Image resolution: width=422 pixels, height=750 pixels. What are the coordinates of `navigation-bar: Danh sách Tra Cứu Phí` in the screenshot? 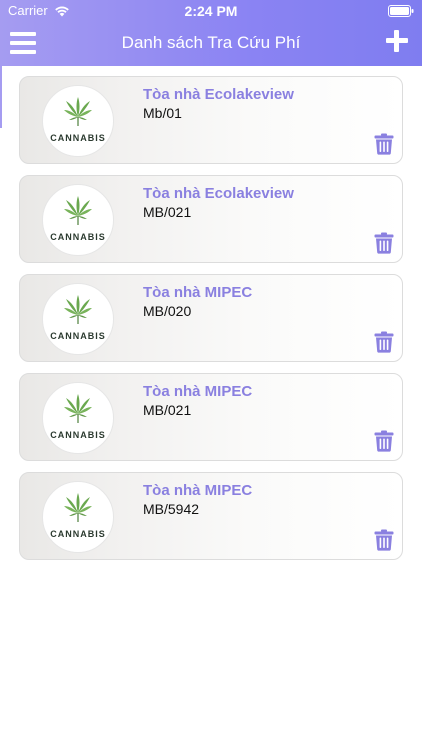 It's located at (211, 44).